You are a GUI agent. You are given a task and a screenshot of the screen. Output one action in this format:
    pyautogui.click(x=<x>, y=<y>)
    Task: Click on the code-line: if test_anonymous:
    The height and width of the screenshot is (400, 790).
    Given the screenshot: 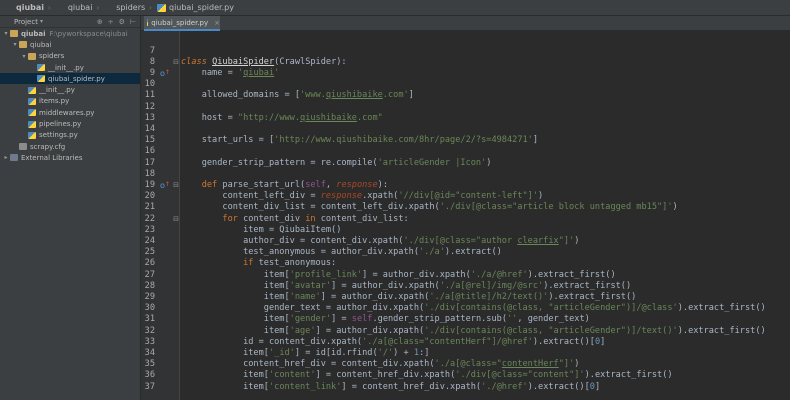 What is the action you would take?
    pyautogui.click(x=258, y=263)
    